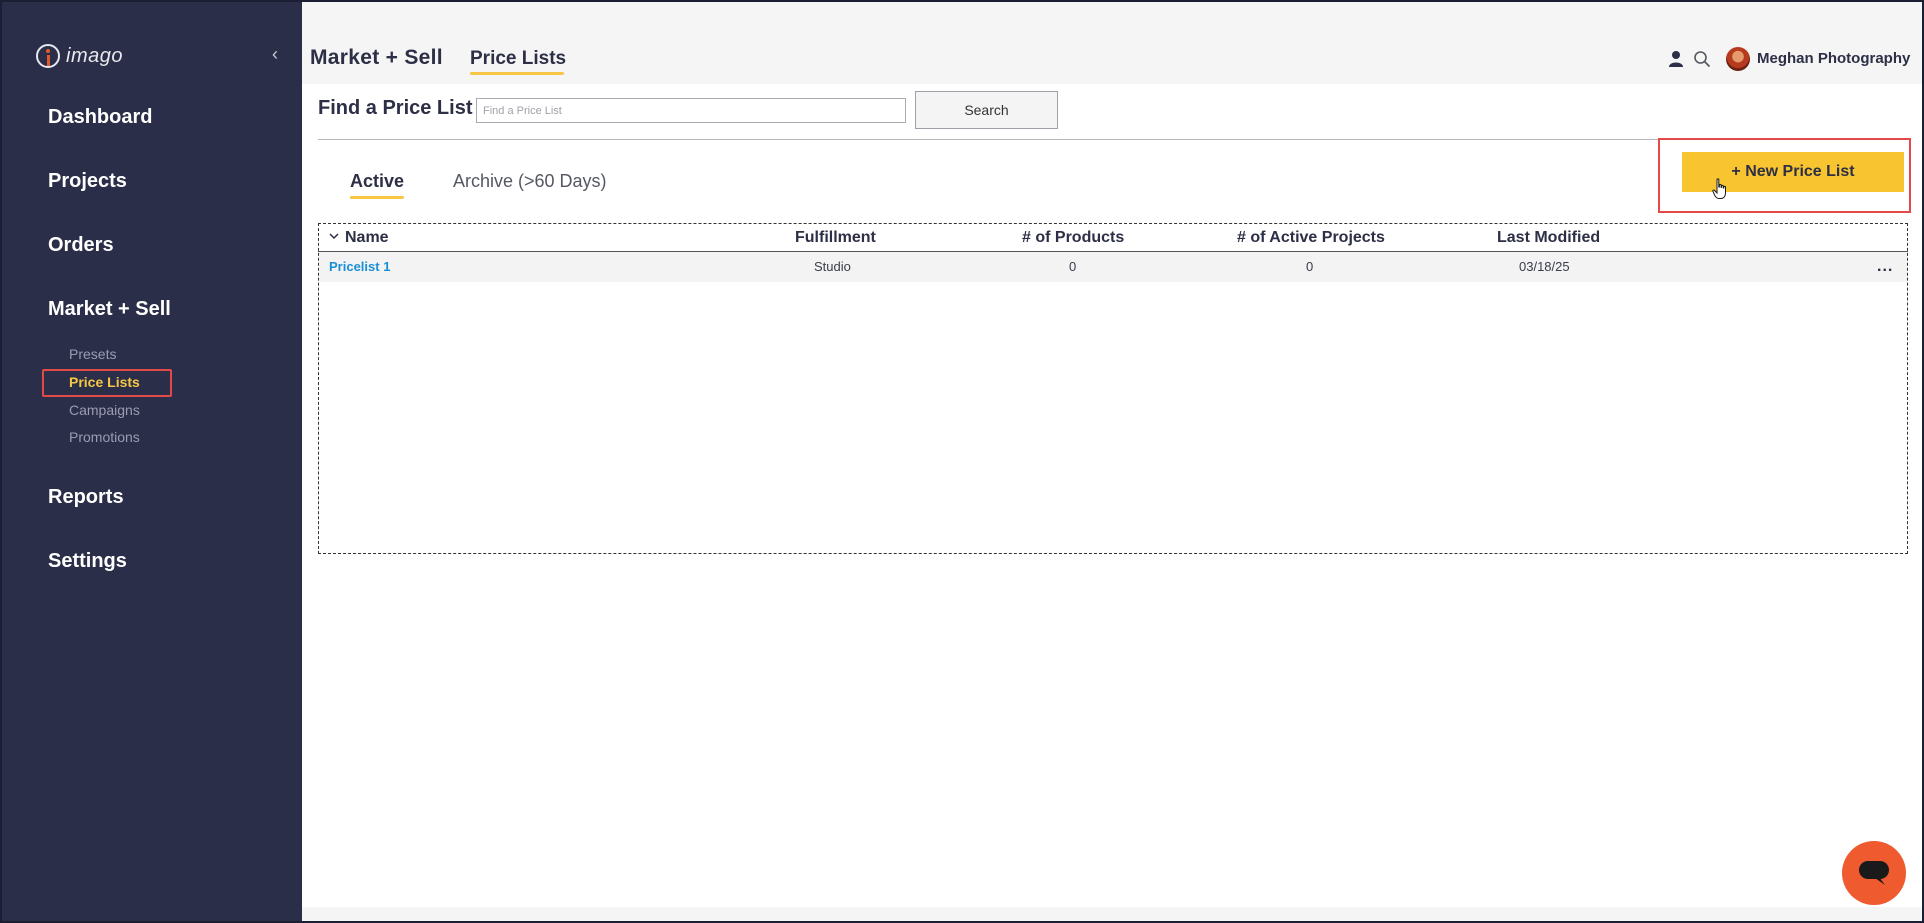  Describe the element at coordinates (92, 354) in the screenshot. I see `sidebar-subitem-presets: Presets` at that location.